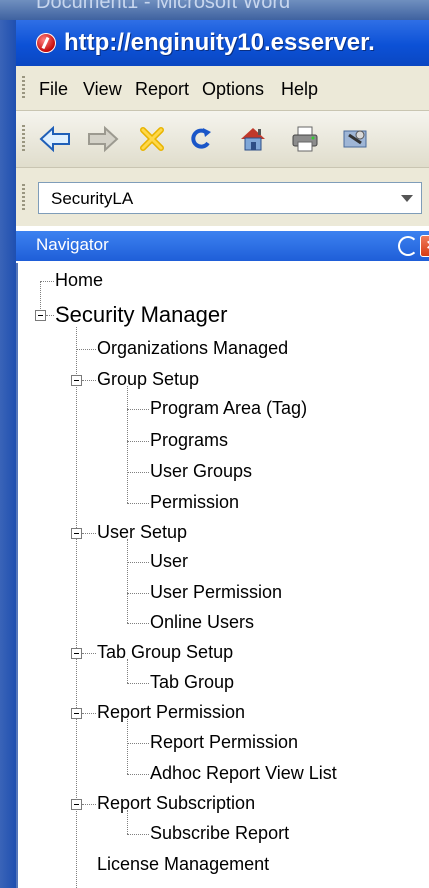  I want to click on tree-node-tab-group-setup: Tab Group Setup, so click(165, 652).